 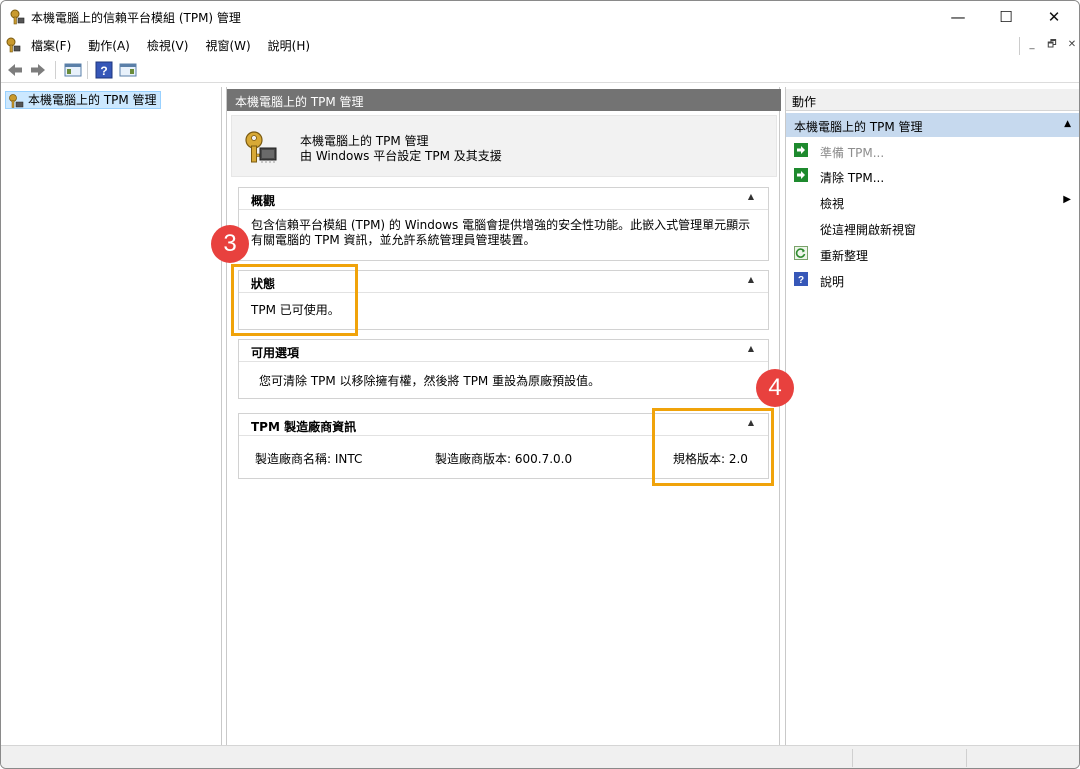 What do you see at coordinates (17, 17) in the screenshot?
I see `key-chip-app-icon` at bounding box center [17, 17].